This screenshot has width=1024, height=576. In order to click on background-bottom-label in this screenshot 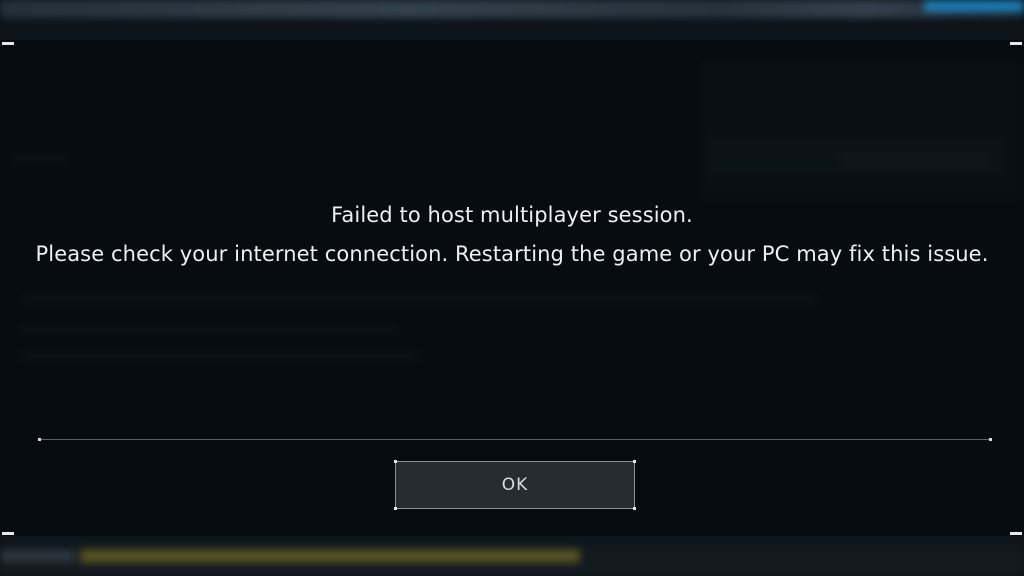, I will do `click(37, 556)`.